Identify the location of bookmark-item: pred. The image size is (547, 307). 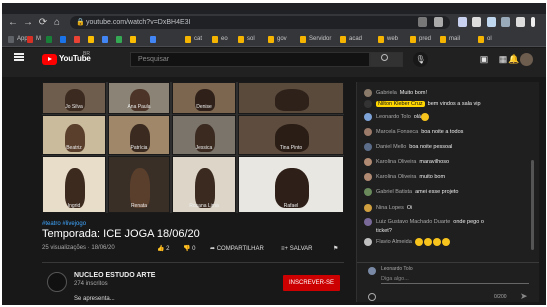
(420, 39).